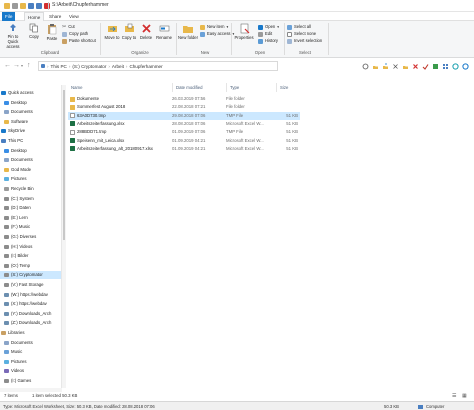 The width and height of the screenshot is (474, 410). I want to click on nav-item: (F:) Music, so click(30, 227).